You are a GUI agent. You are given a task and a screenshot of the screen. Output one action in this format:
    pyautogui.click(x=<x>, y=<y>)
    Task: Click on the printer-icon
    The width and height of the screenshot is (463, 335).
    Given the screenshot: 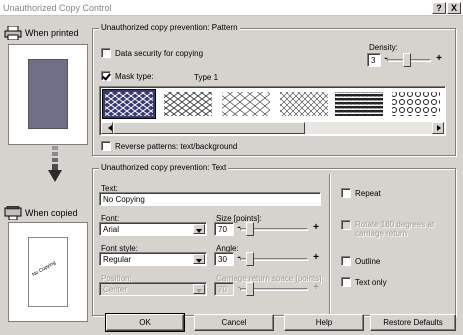 What is the action you would take?
    pyautogui.click(x=13, y=33)
    